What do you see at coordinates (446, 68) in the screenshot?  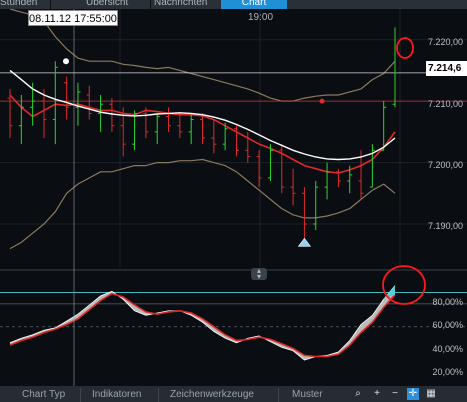 I see `current-price-label: 7.214,6` at bounding box center [446, 68].